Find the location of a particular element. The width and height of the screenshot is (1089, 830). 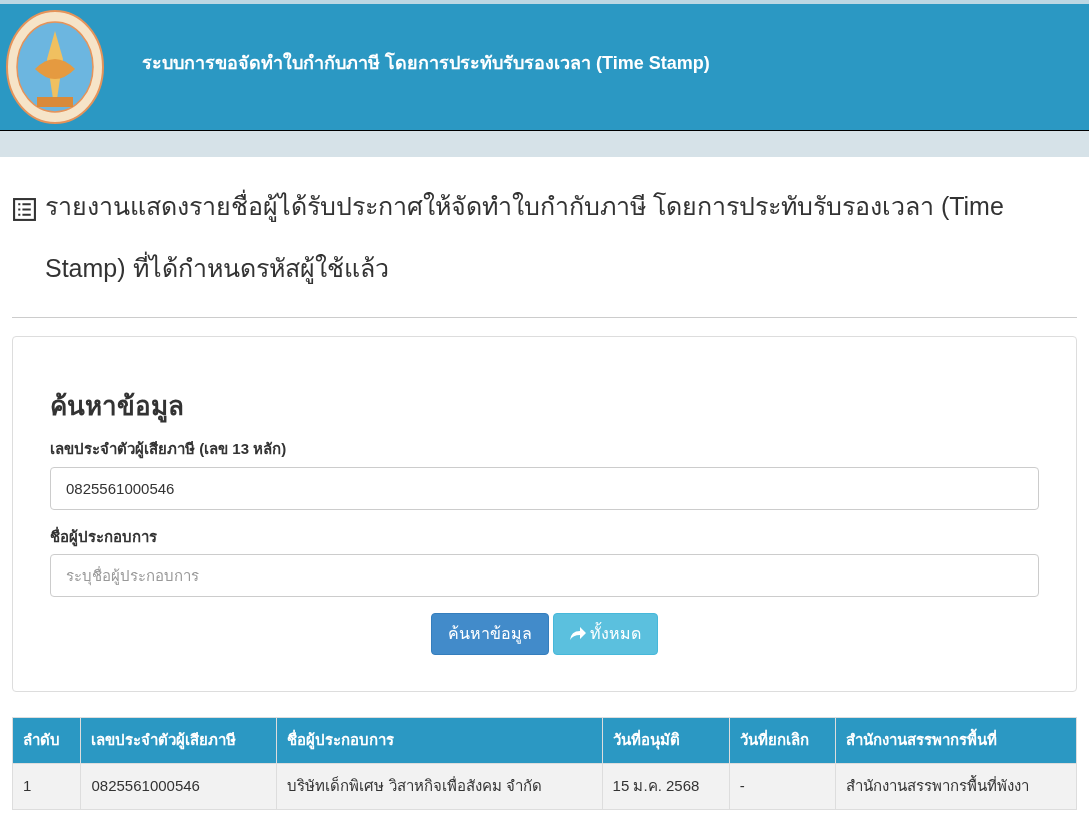

column-header: สำนักงานสรรพากรพื้นที่ is located at coordinates (956, 740).